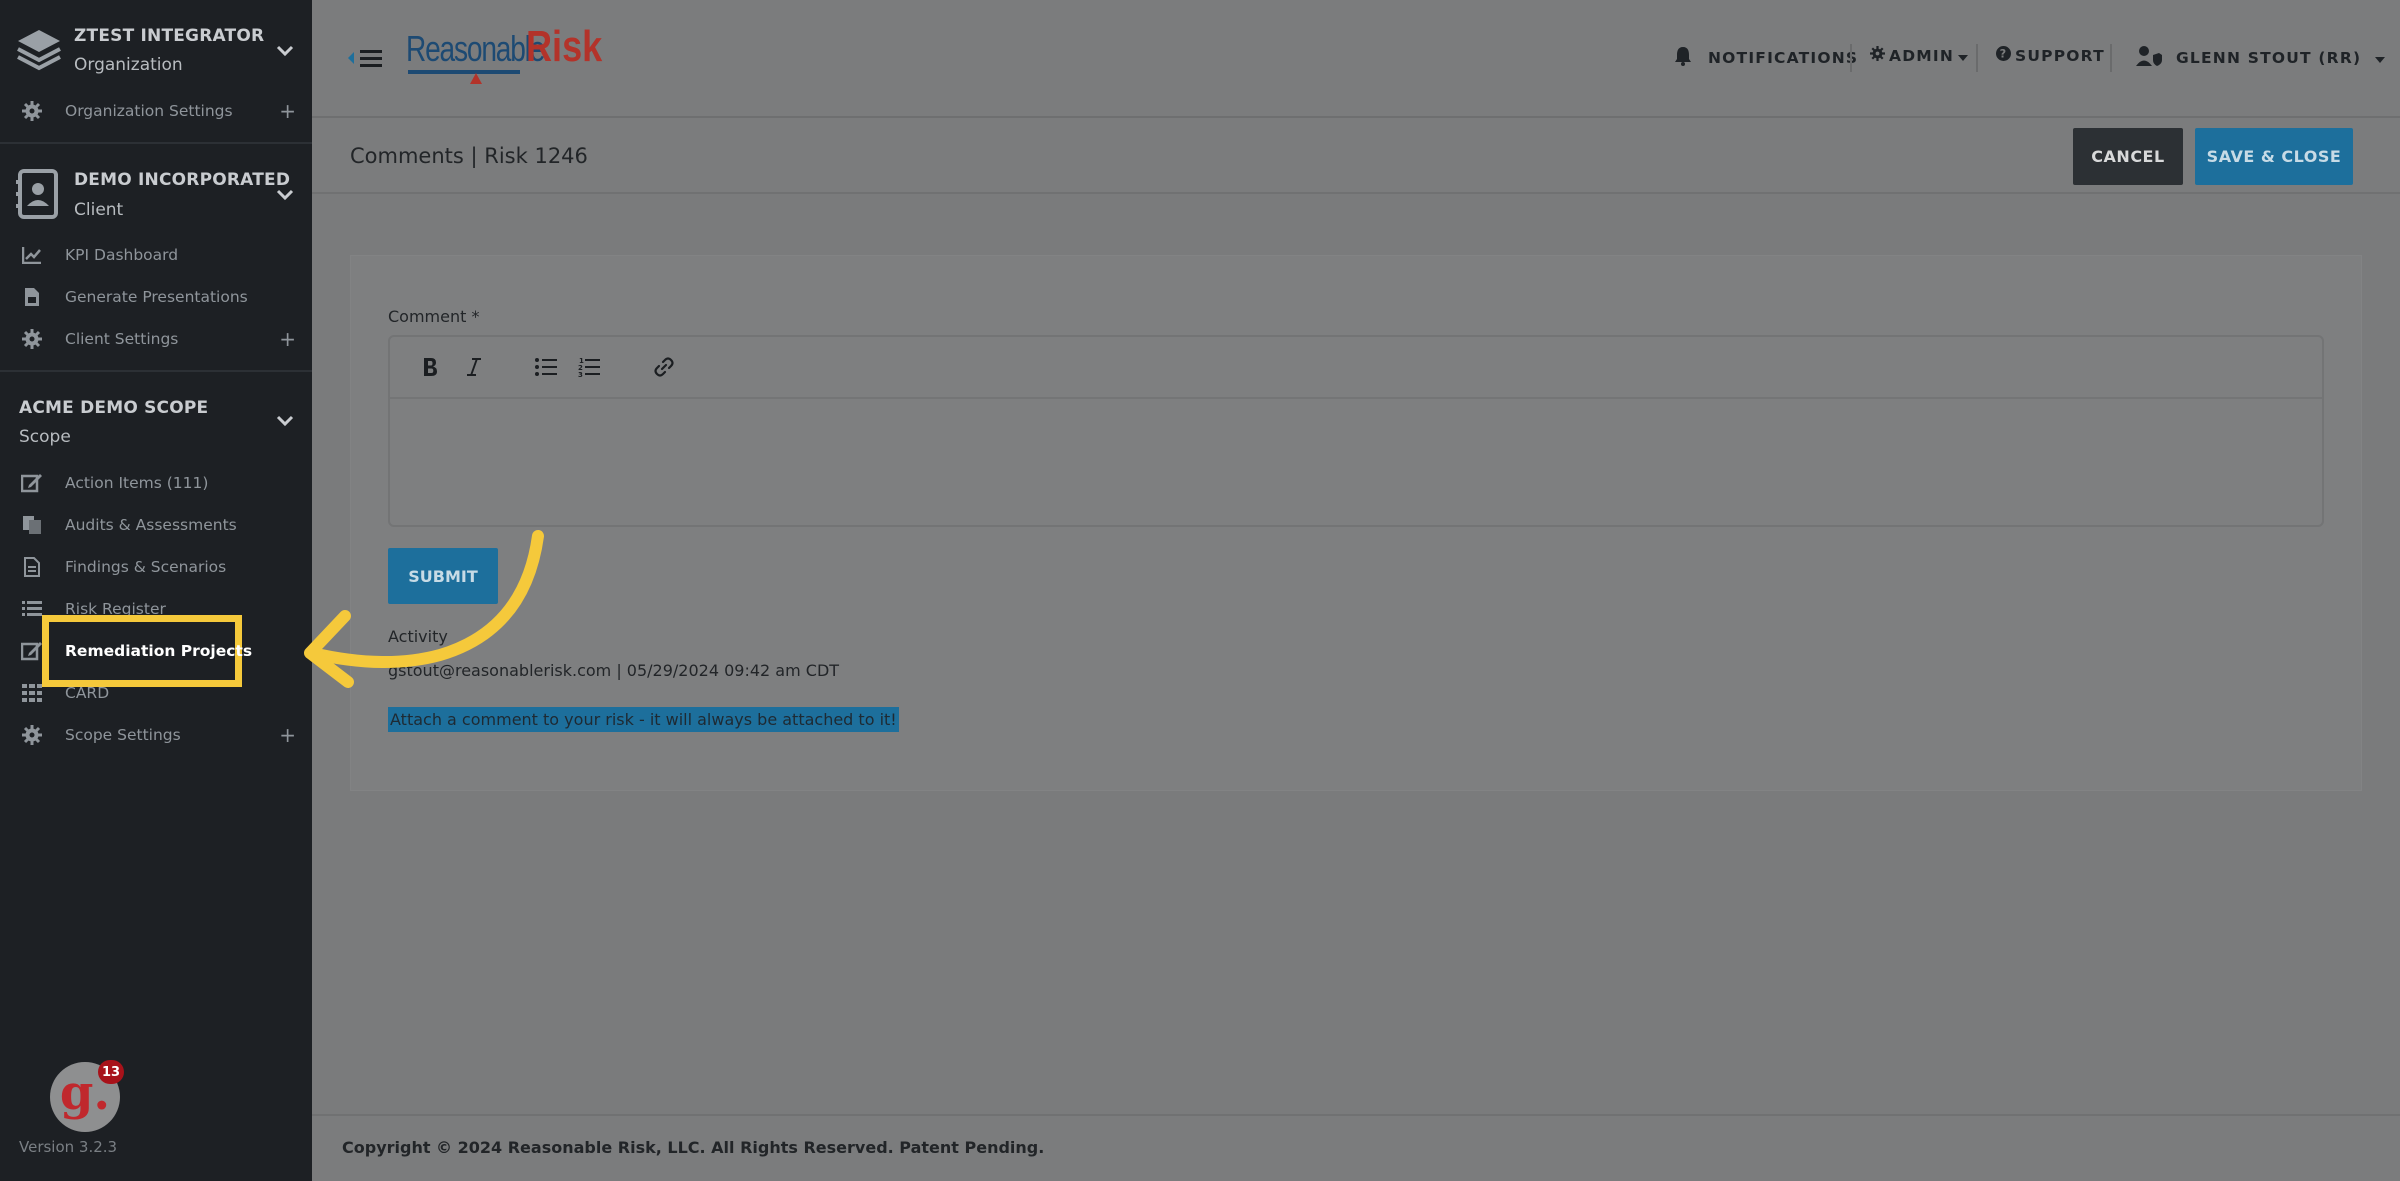 The image size is (2400, 1181). Describe the element at coordinates (546, 367) in the screenshot. I see `bullet-list-icon` at that location.